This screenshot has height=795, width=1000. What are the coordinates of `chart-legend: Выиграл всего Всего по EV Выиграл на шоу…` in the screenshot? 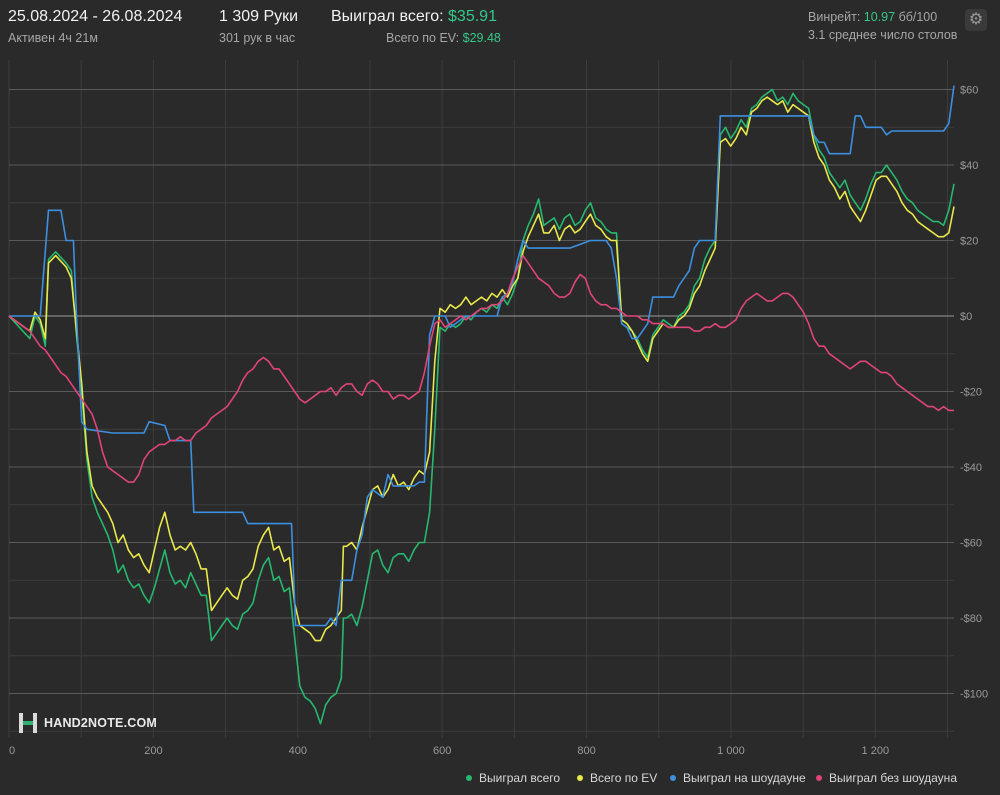 It's located at (726, 778).